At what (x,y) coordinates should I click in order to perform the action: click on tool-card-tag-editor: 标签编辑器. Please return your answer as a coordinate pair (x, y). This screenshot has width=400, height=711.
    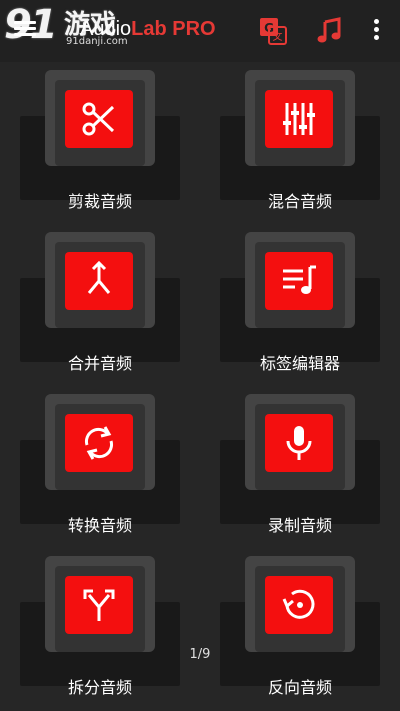
    Looking at the image, I should click on (300, 302).